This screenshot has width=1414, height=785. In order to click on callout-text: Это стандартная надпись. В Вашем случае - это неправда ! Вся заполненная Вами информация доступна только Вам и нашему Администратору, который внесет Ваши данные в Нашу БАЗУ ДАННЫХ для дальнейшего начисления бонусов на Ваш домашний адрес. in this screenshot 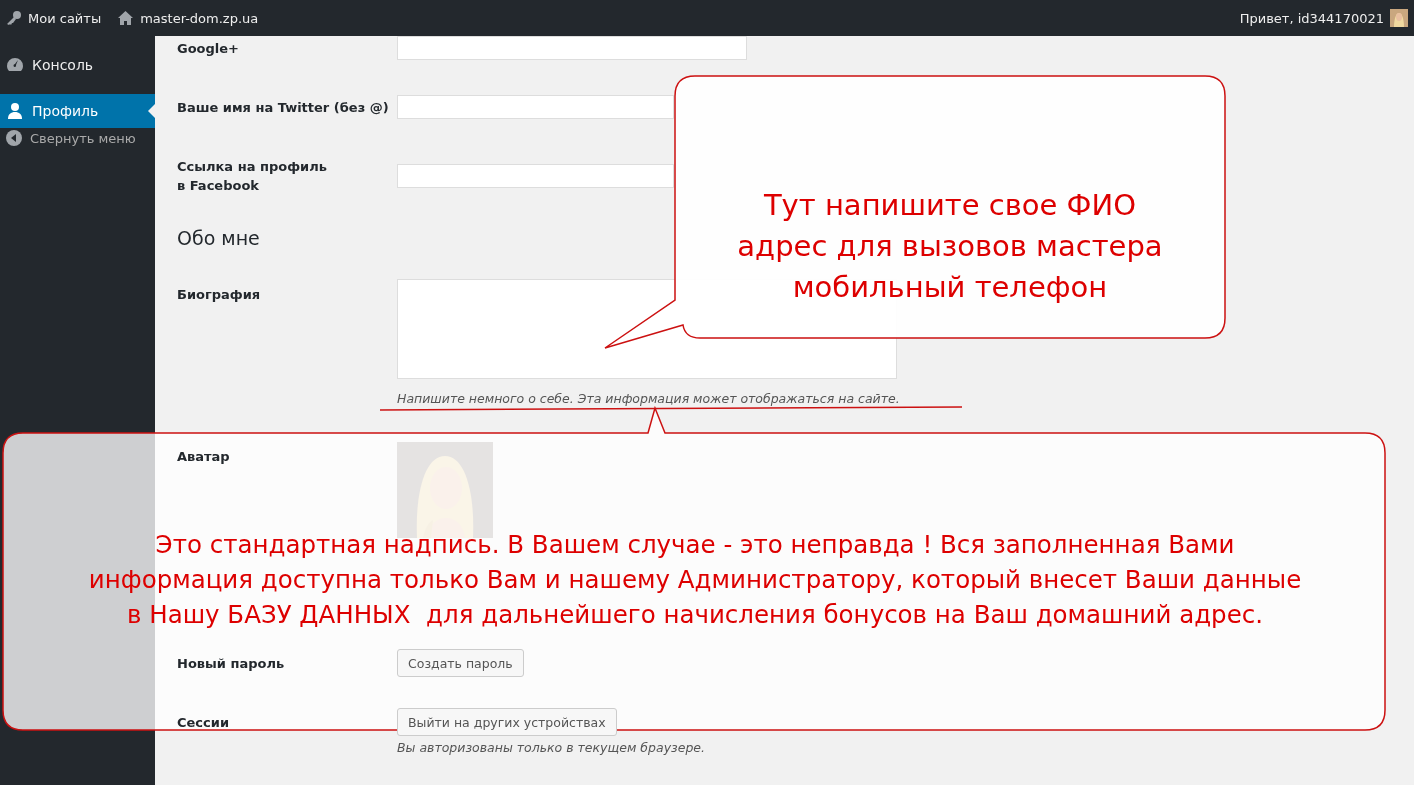, I will do `click(695, 580)`.